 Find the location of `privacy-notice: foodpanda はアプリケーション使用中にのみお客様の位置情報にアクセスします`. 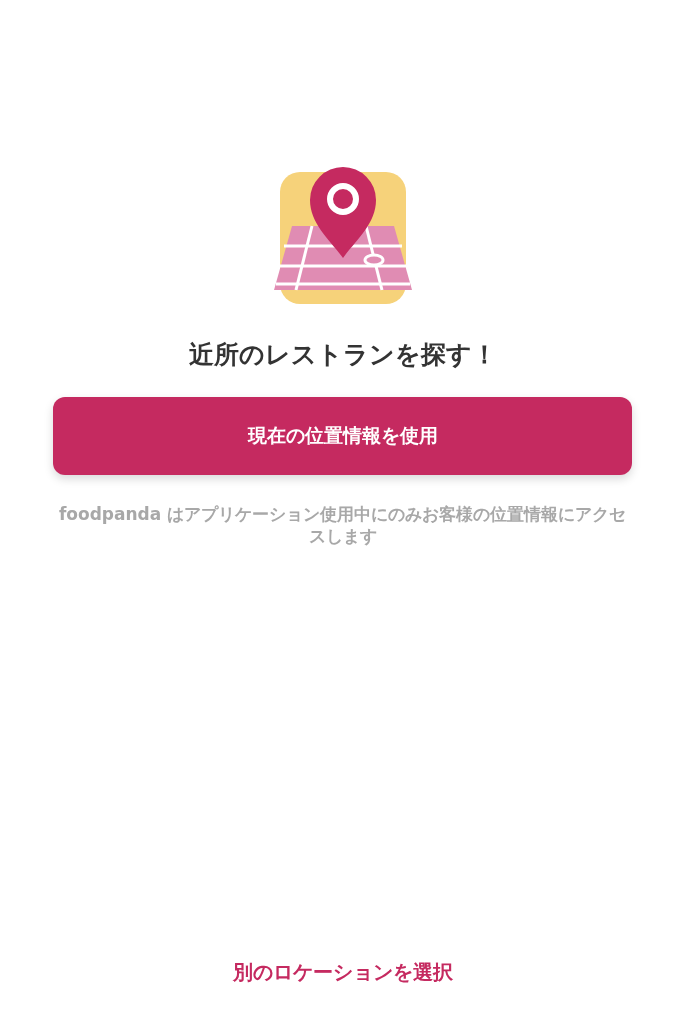

privacy-notice: foodpanda はアプリケーション使用中にのみお客様の位置情報にアクセスします is located at coordinates (342, 525).